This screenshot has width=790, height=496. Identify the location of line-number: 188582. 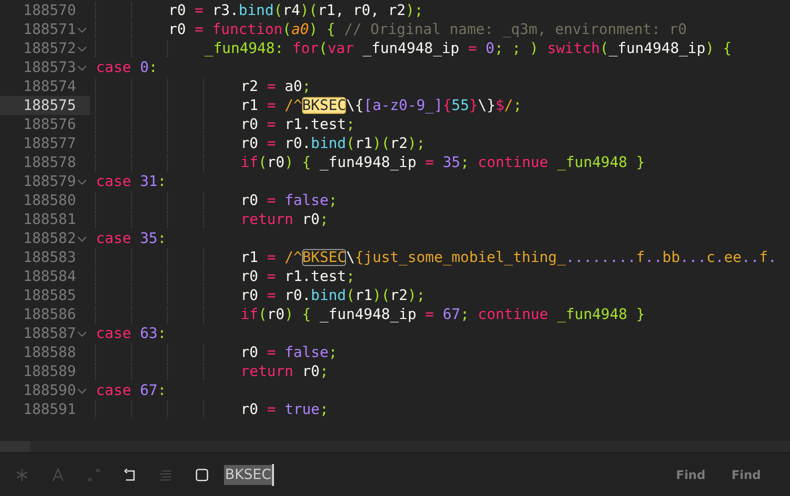
(49, 238).